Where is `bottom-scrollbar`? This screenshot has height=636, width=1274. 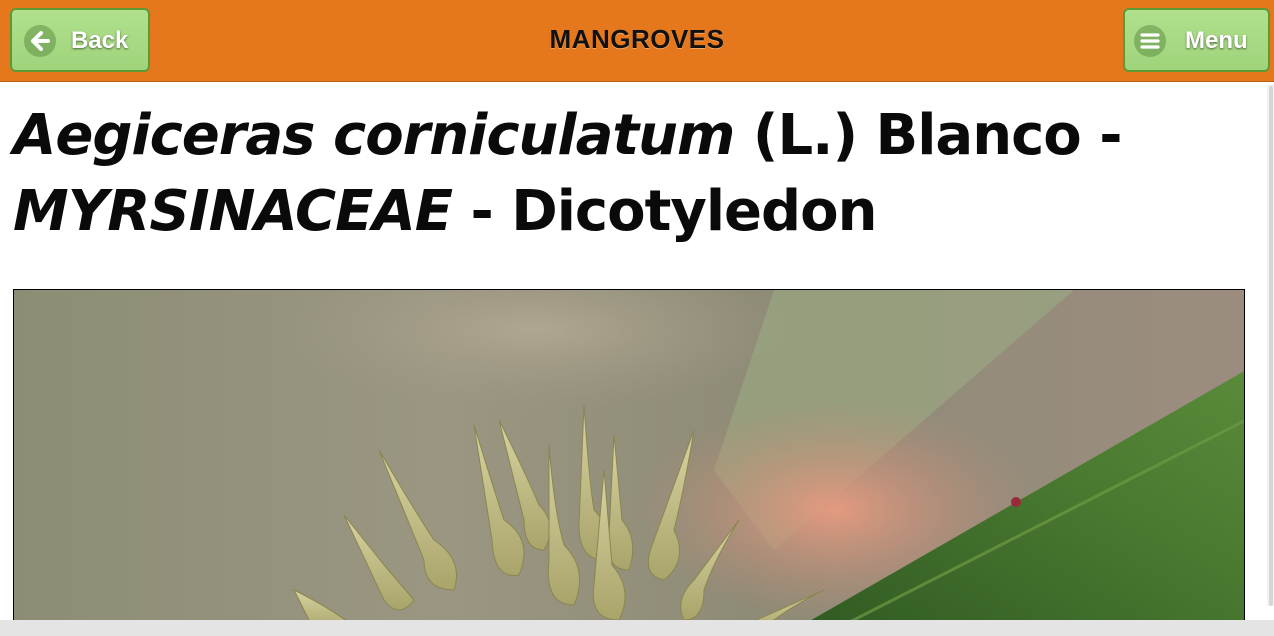
bottom-scrollbar is located at coordinates (637, 628).